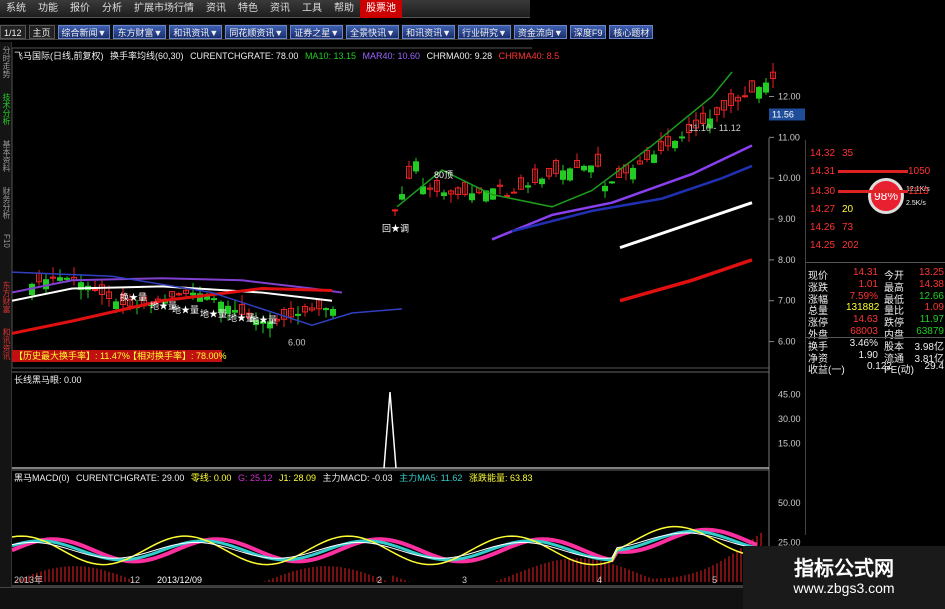 This screenshot has height=609, width=945. What do you see at coordinates (844, 588) in the screenshot?
I see `watermark-url: www.zbgs3.com` at bounding box center [844, 588].